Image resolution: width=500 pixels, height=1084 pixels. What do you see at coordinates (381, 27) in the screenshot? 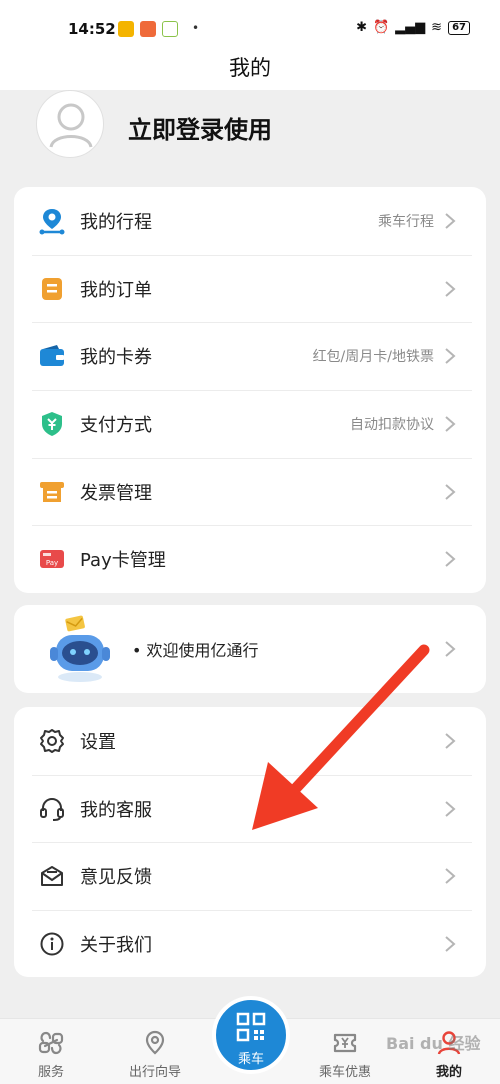
I see `alarm-icon: ⏰` at bounding box center [381, 27].